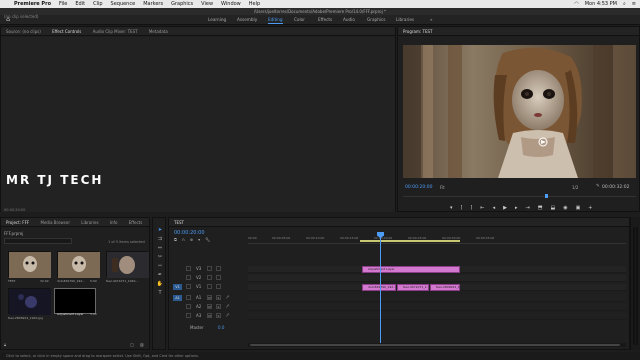 The image size is (640, 360). Describe the element at coordinates (349, 20) in the screenshot. I see `workspace-audio: Audio` at that location.